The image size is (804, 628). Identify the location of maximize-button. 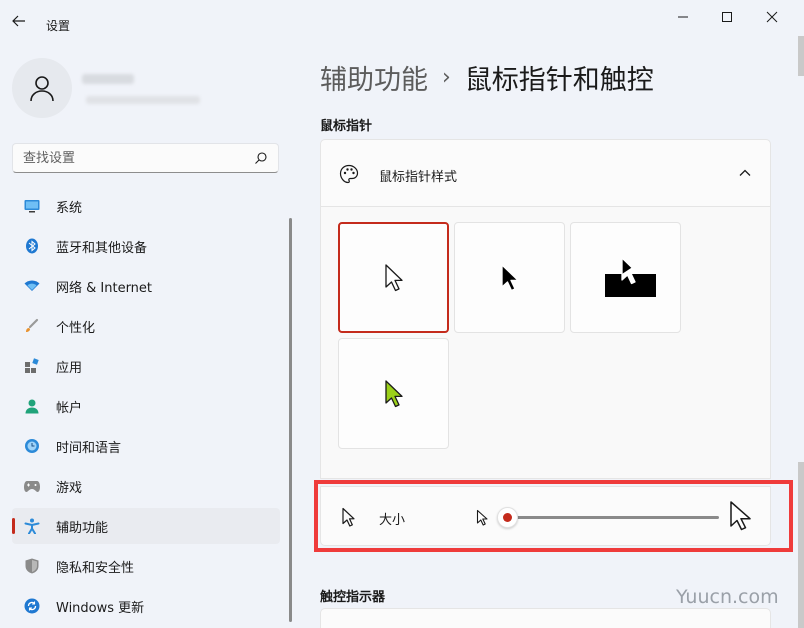
(727, 17).